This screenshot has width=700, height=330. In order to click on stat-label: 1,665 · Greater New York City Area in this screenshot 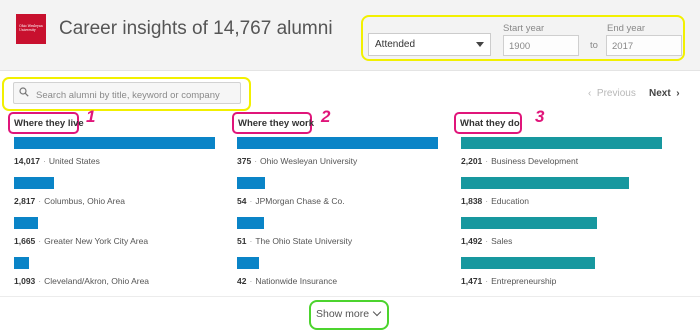, I will do `click(81, 241)`.